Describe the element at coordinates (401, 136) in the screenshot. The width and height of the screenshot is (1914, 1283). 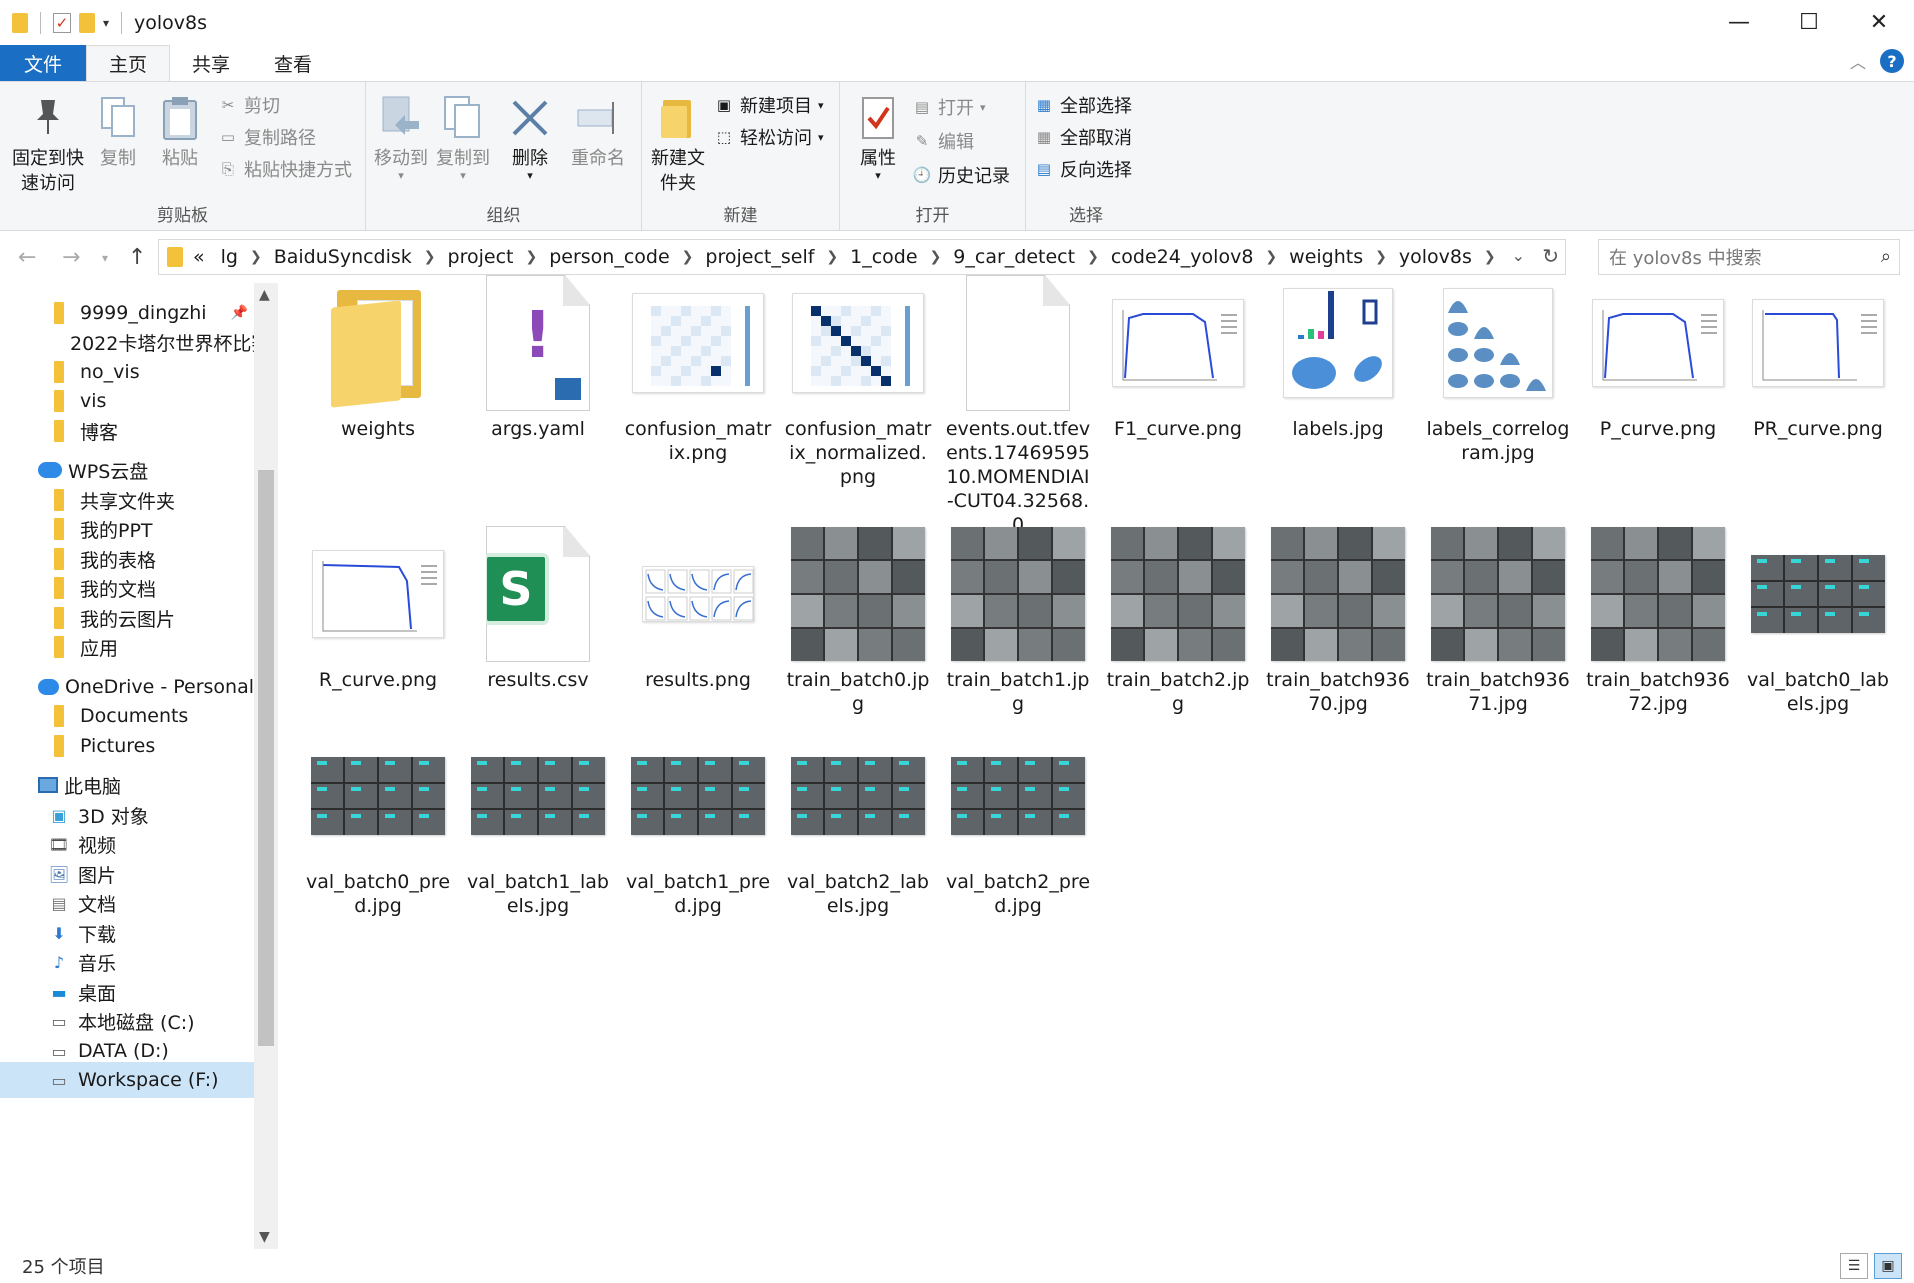
I see `move-to-button: 移动到 ▾` at that location.